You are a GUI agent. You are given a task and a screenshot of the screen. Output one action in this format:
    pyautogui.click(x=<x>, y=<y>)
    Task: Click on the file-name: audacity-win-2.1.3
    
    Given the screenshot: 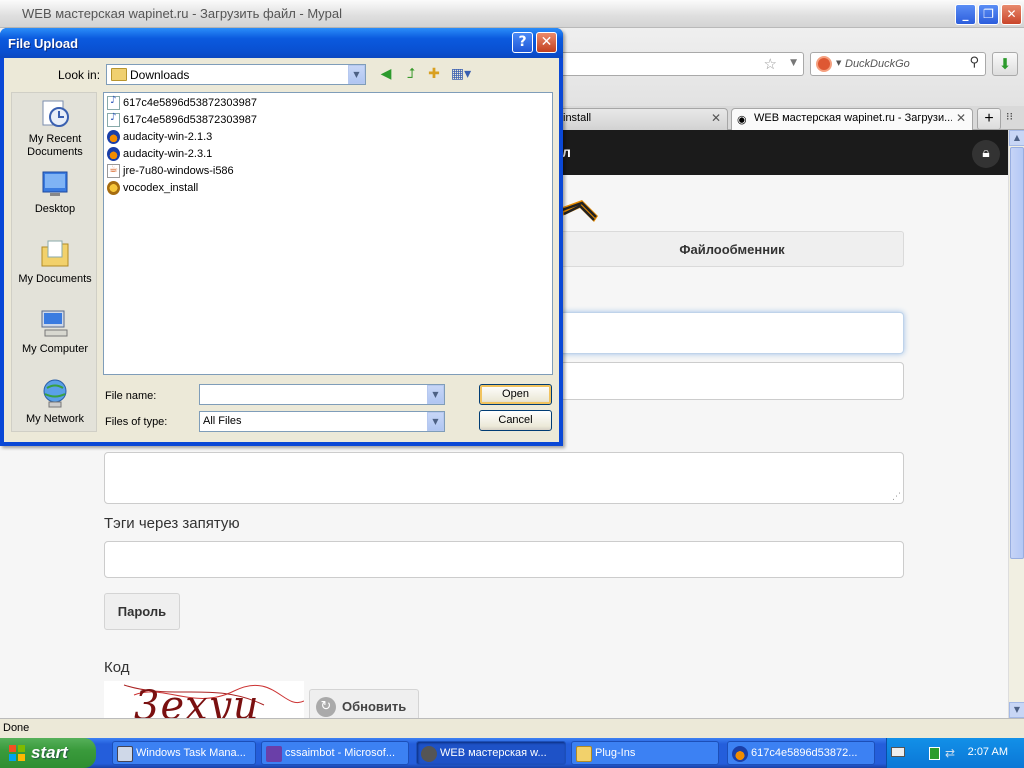 What is the action you would take?
    pyautogui.click(x=168, y=137)
    